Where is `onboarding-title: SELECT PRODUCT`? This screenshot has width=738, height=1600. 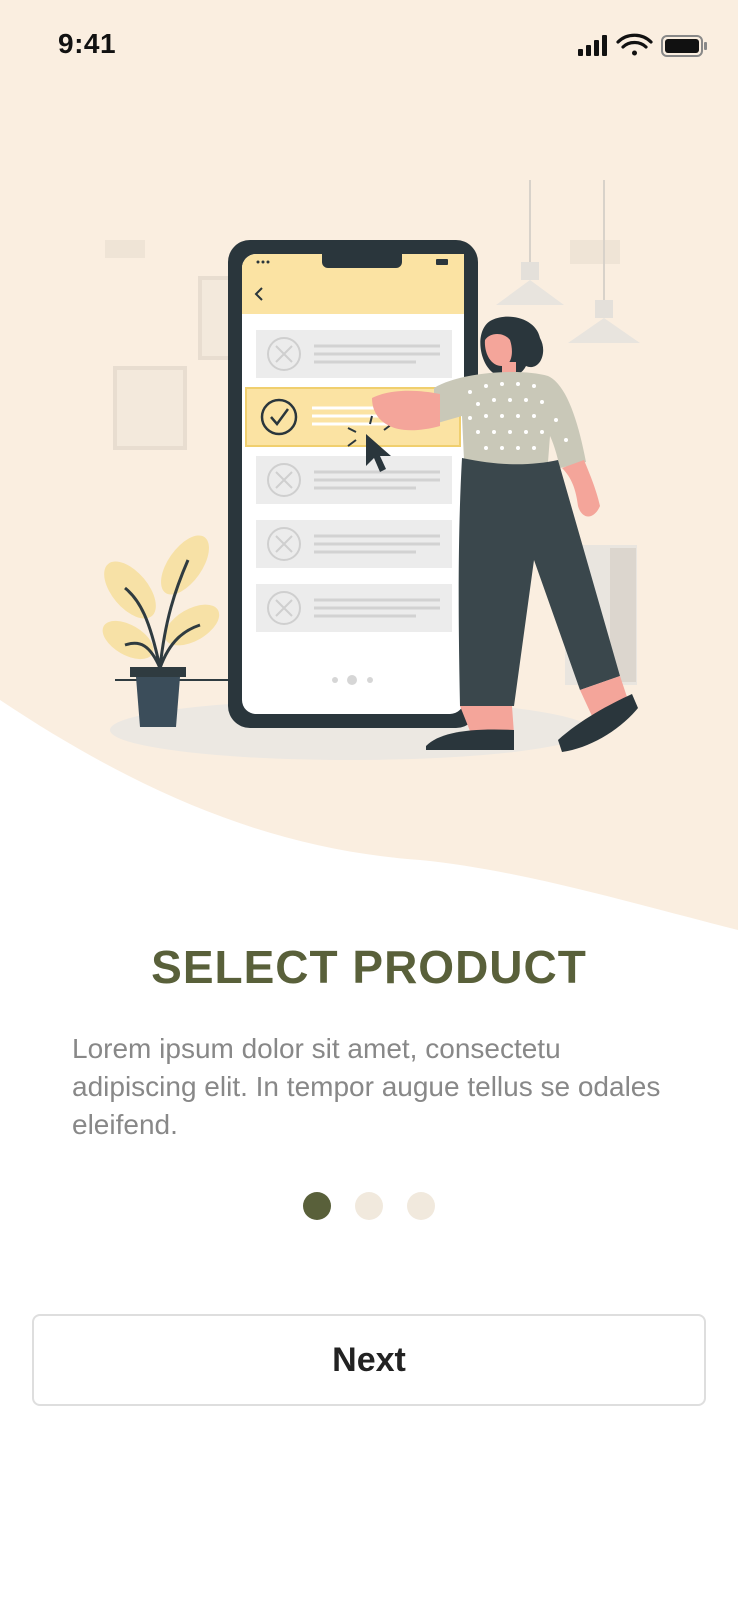 onboarding-title: SELECT PRODUCT is located at coordinates (369, 967).